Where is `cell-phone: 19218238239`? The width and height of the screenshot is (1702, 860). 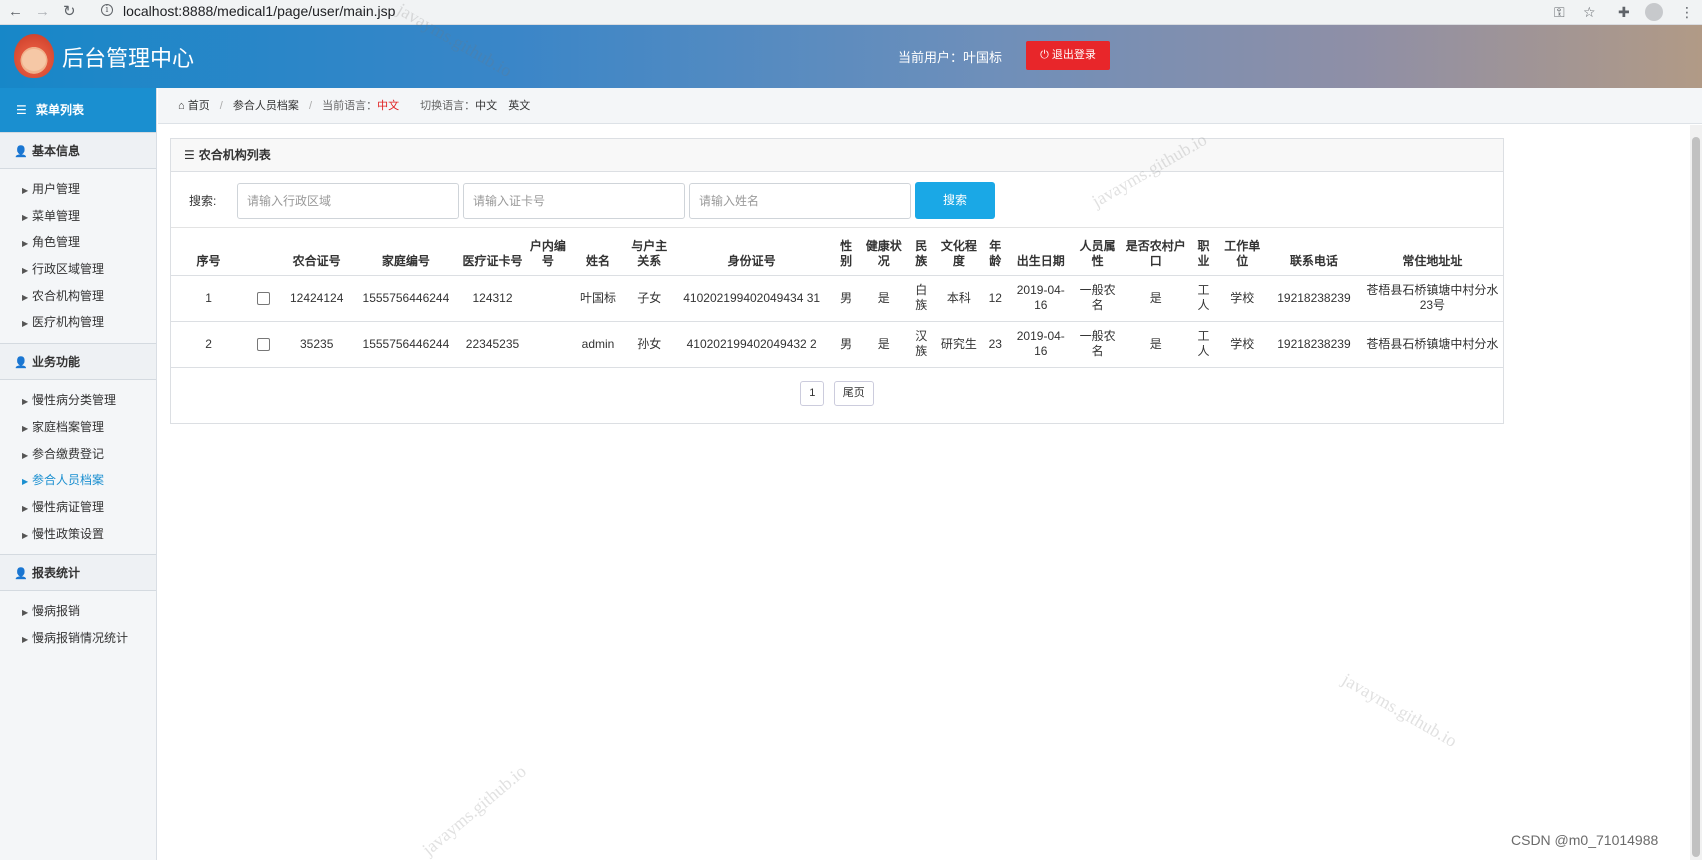
cell-phone: 19218238239 is located at coordinates (1314, 344).